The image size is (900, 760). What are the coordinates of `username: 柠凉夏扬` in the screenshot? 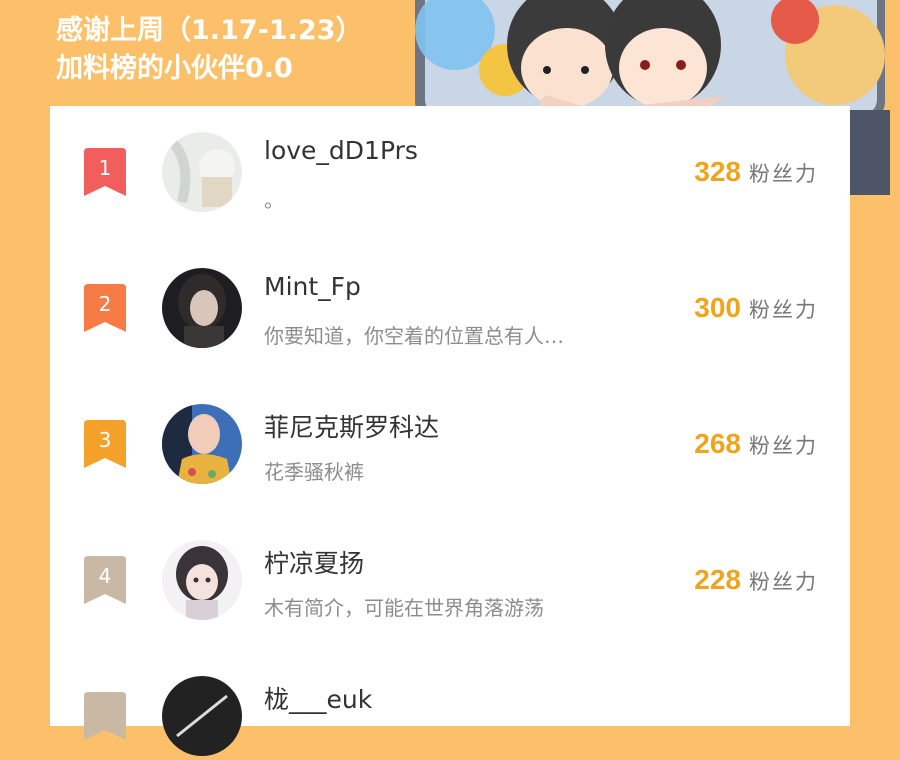 It's located at (314, 562).